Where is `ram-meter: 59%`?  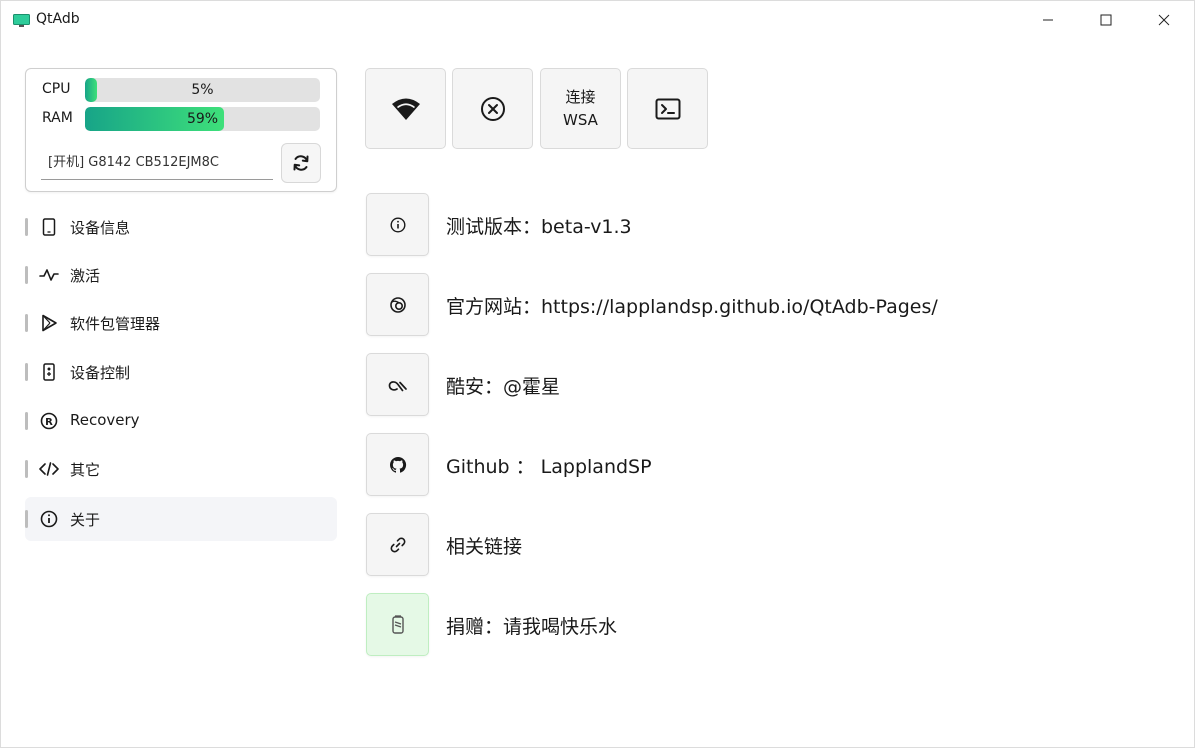
ram-meter: 59% is located at coordinates (202, 119).